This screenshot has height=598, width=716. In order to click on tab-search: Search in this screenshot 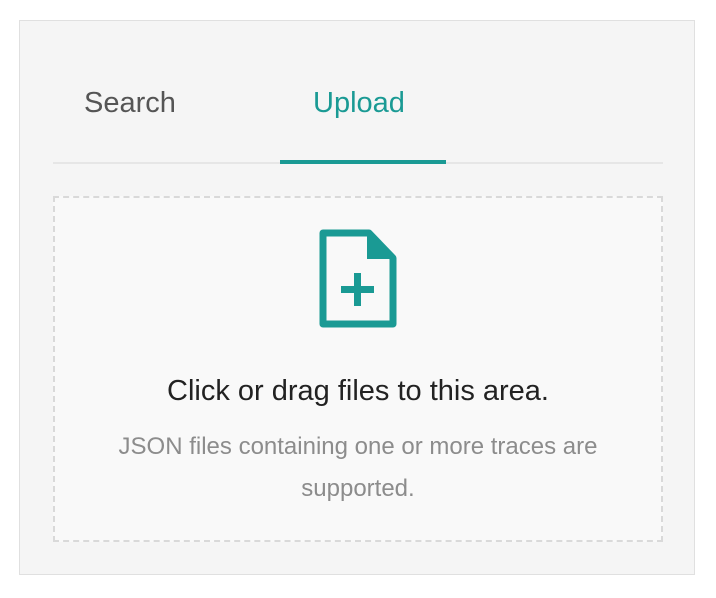, I will do `click(130, 103)`.